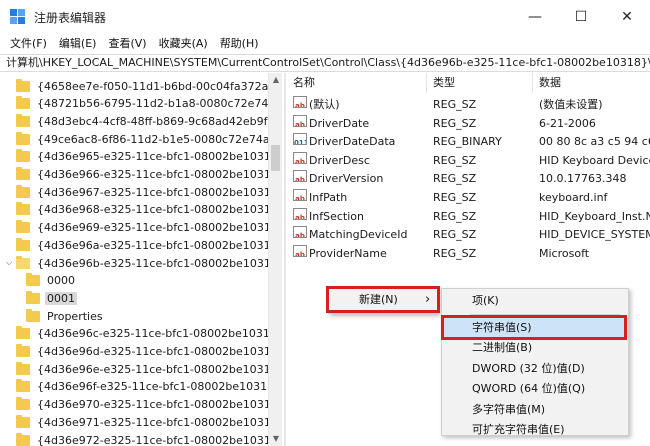 Image resolution: width=650 pixels, height=446 pixels. What do you see at coordinates (136, 438) in the screenshot?
I see `tree-item: {4d36e972-e325-11ce-bfc1-08002be10318}` at bounding box center [136, 438].